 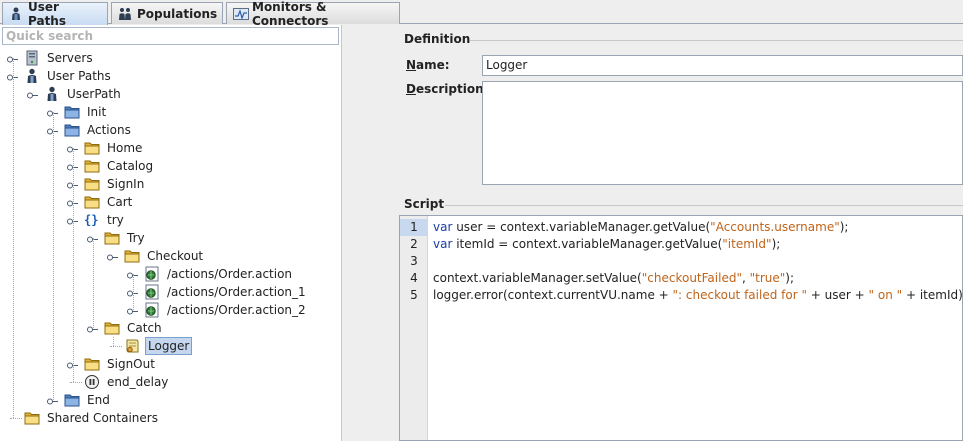 What do you see at coordinates (424, 204) in the screenshot?
I see `script-title: Script` at bounding box center [424, 204].